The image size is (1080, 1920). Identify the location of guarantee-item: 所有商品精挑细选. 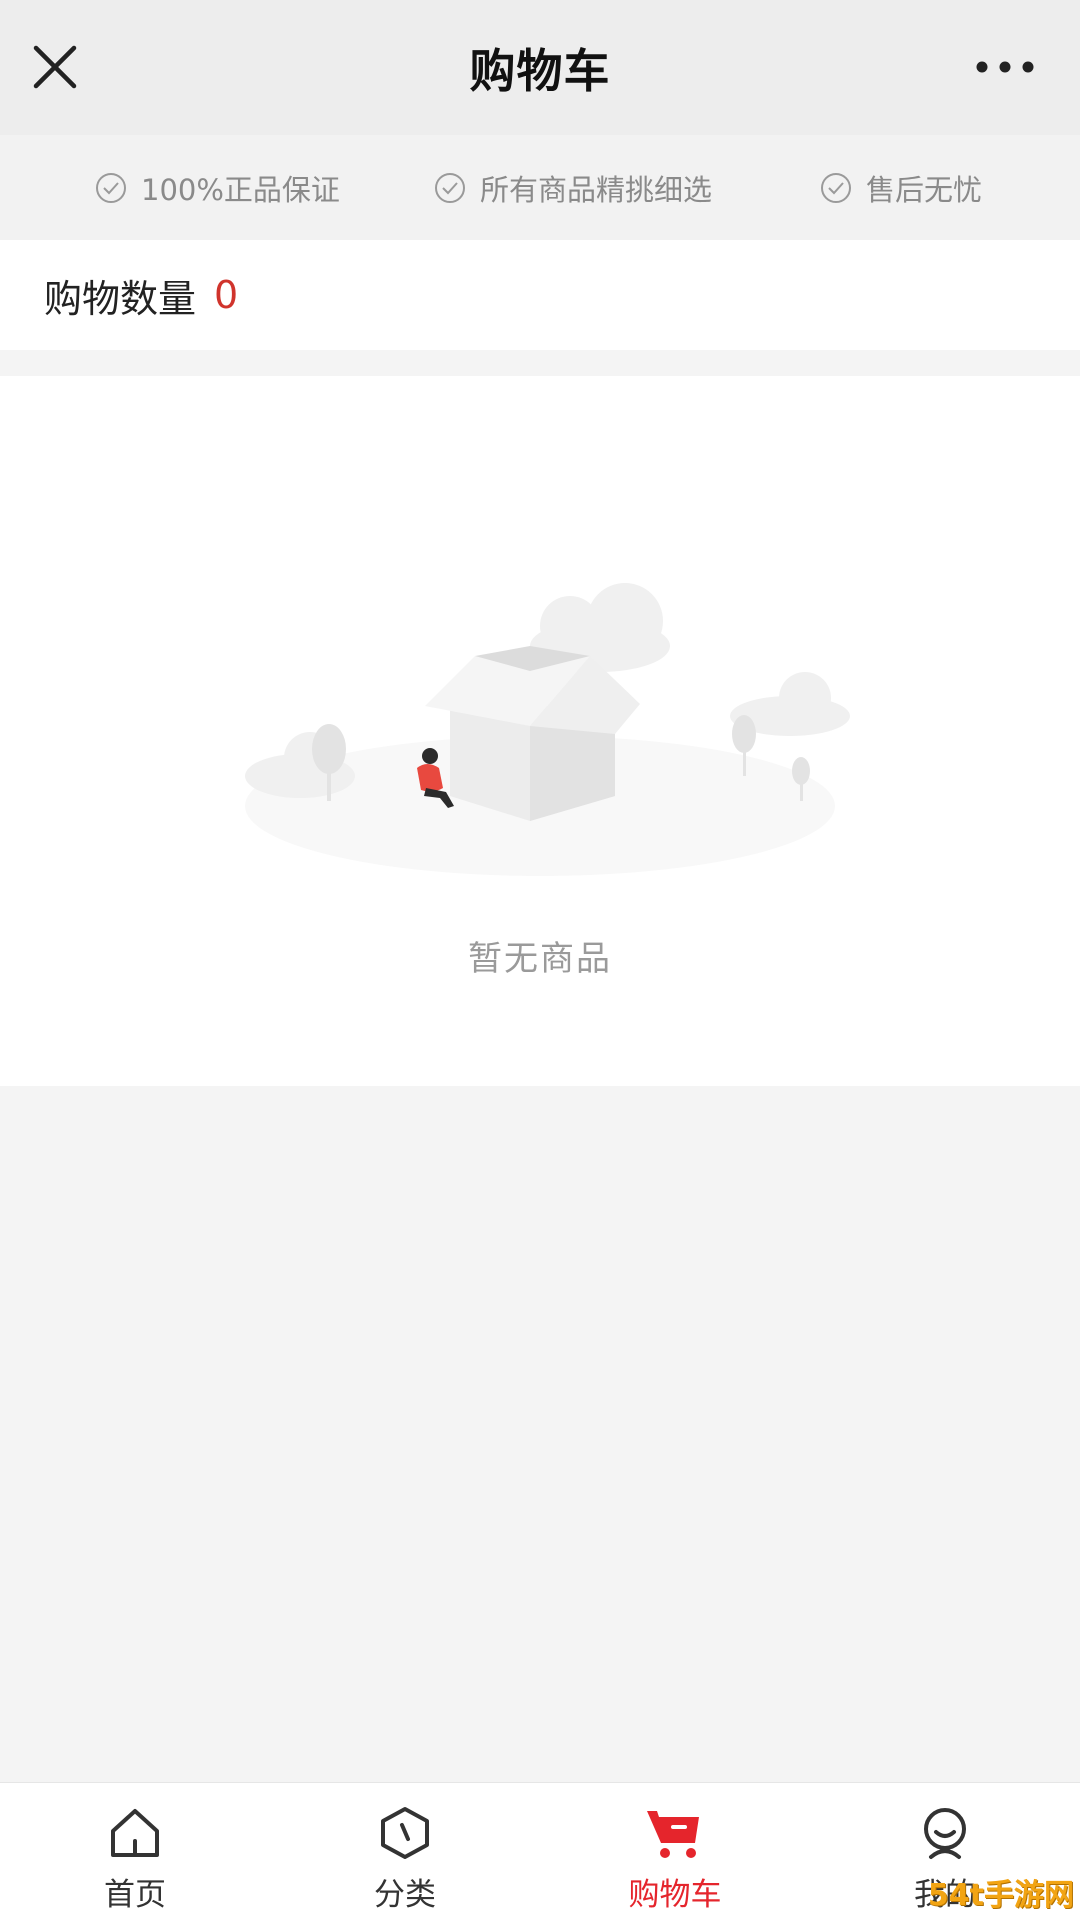
(573, 188).